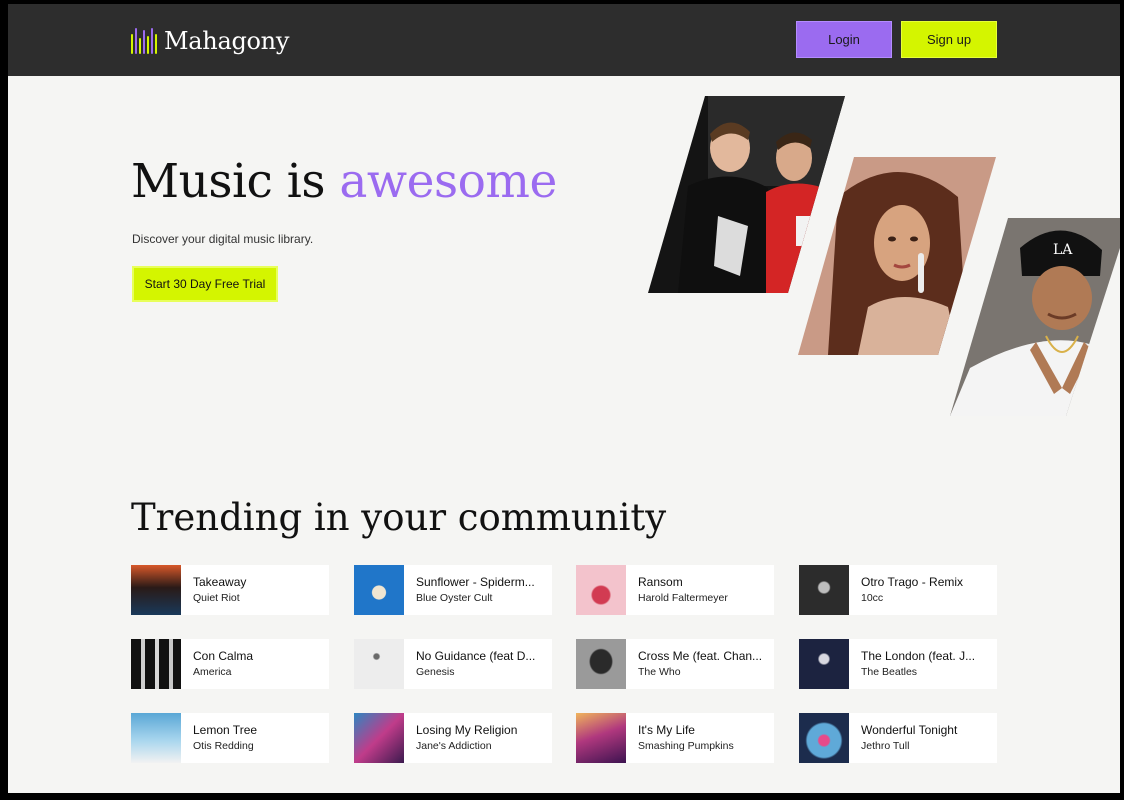 The image size is (1124, 800). What do you see at coordinates (564, 40) in the screenshot?
I see `top-navbar: Mahagony Login Sign up` at bounding box center [564, 40].